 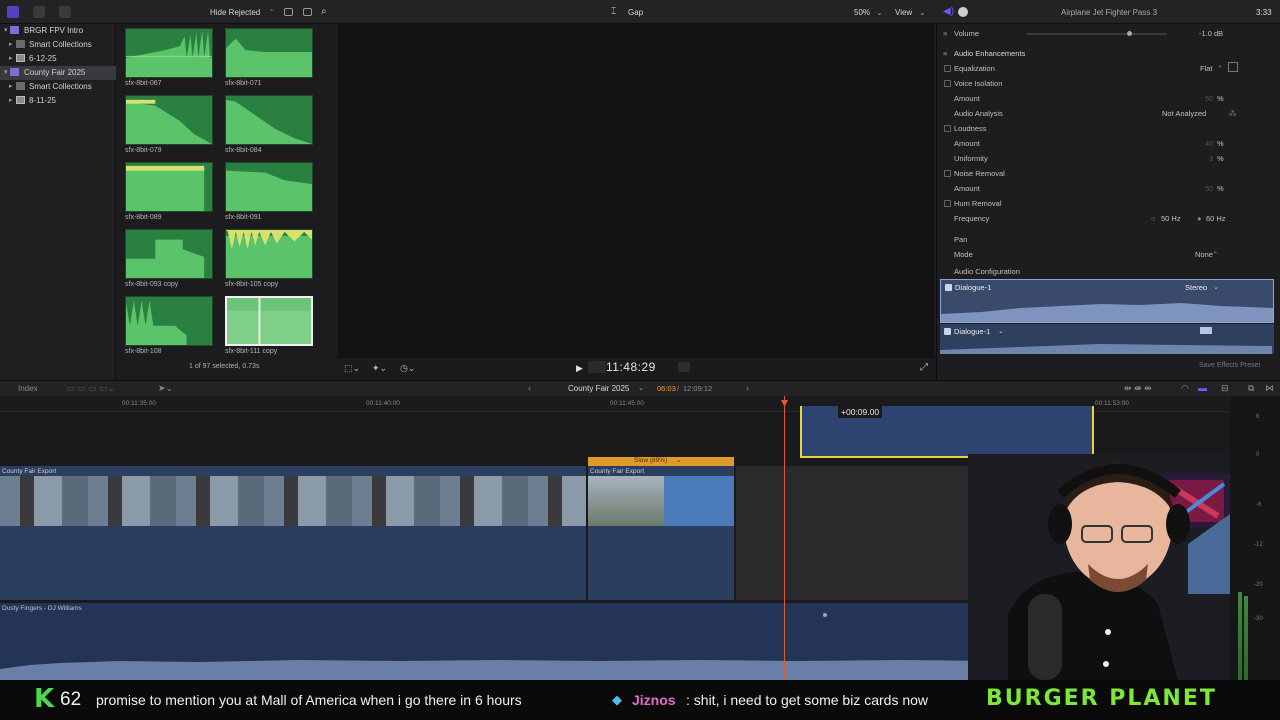 I want to click on noise-removal-checkbox, so click(x=947, y=173).